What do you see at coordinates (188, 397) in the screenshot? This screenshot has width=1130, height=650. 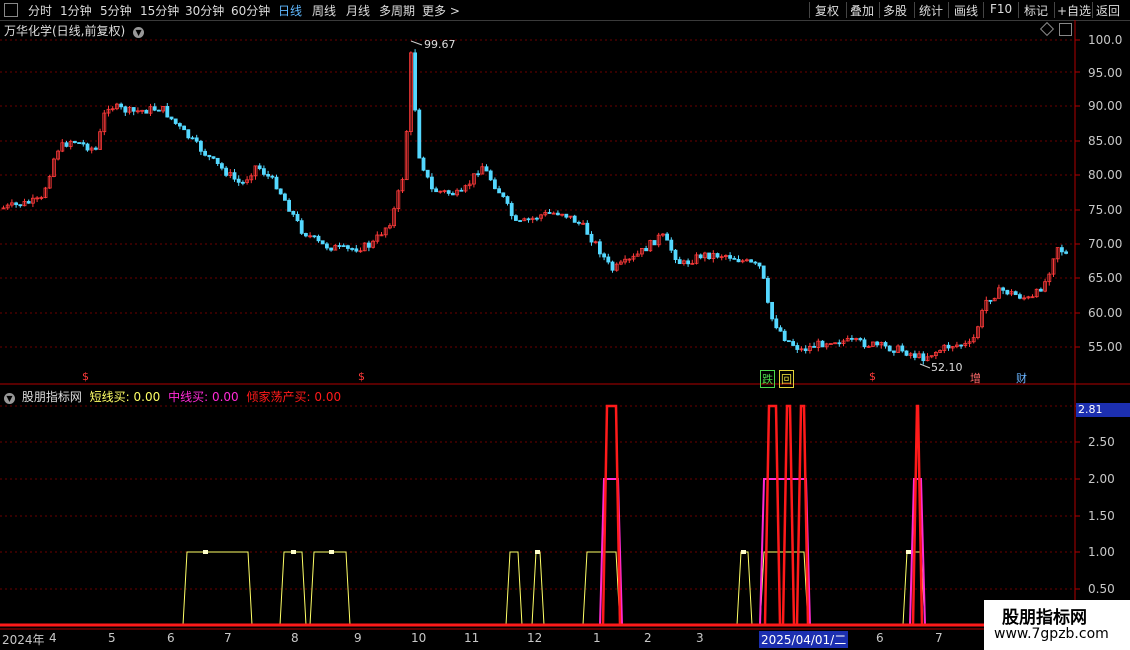 I see `mid-label: 中线买:` at bounding box center [188, 397].